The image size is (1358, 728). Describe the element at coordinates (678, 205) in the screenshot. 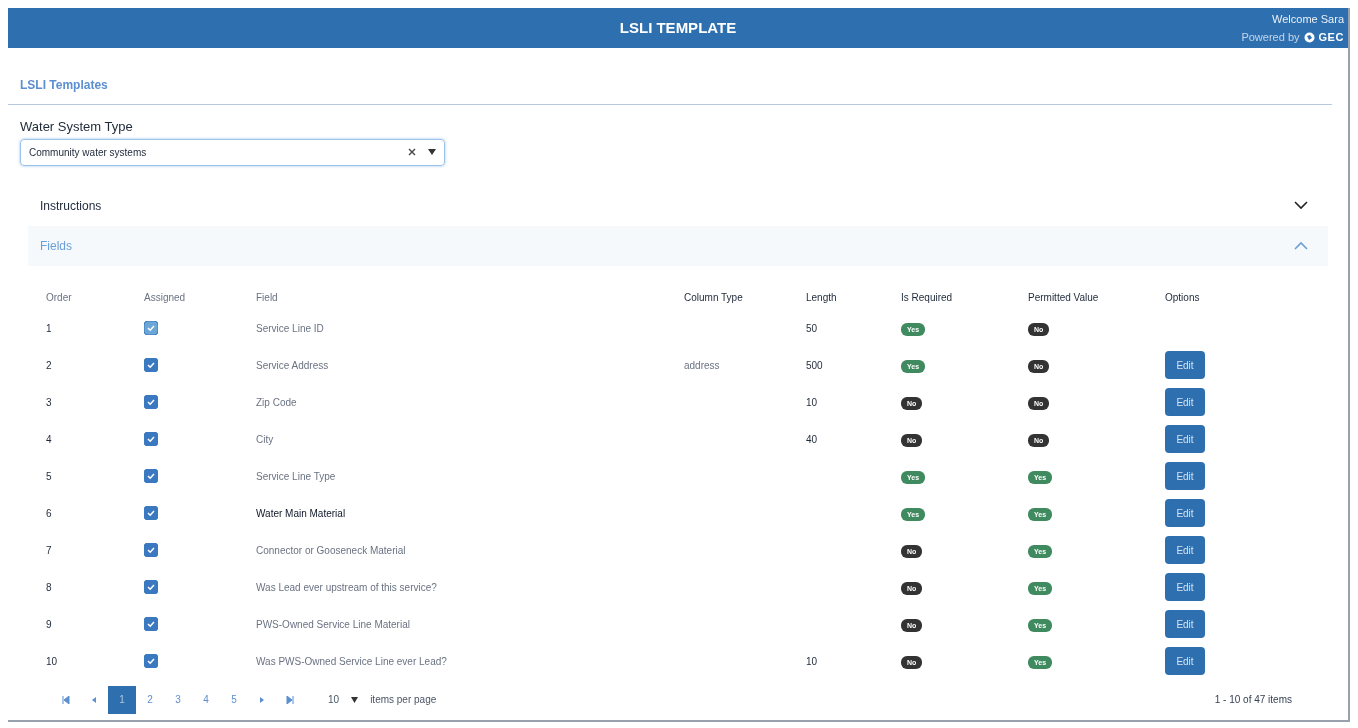

I see `accordion-header: Instructions` at that location.